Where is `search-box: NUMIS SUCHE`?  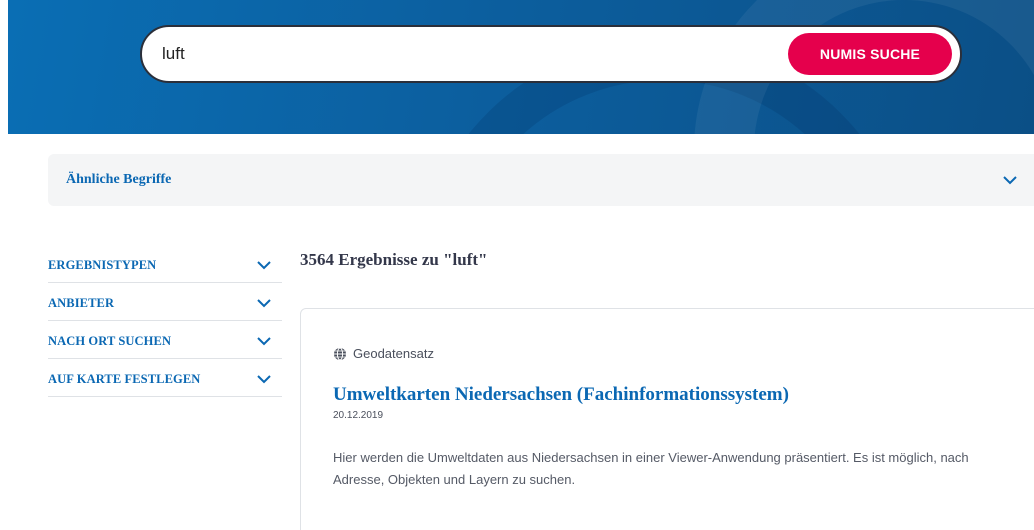
search-box: NUMIS SUCHE is located at coordinates (551, 54).